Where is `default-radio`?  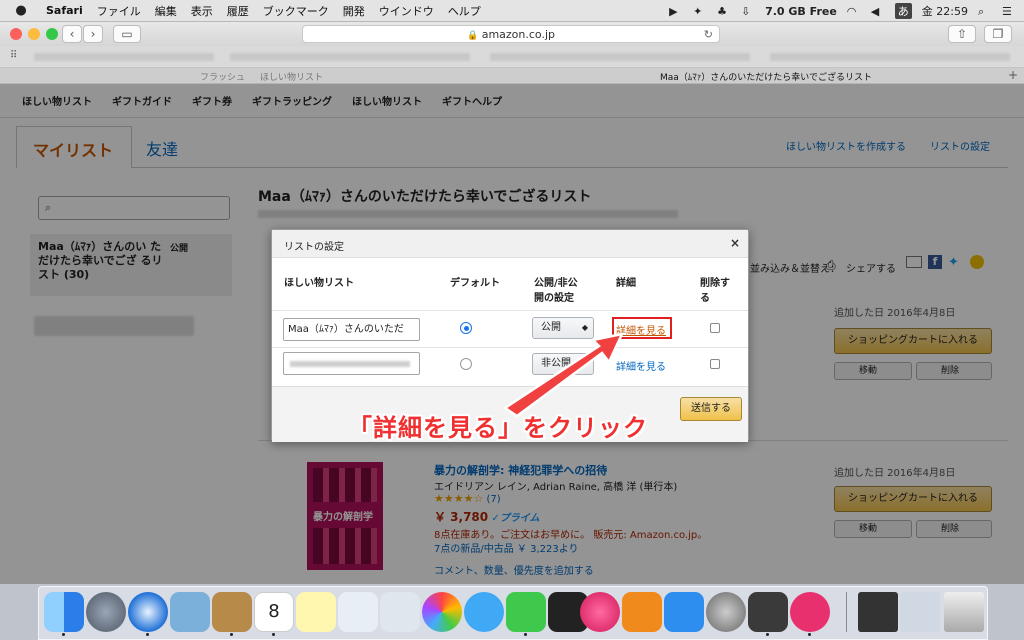
default-radio is located at coordinates (466, 364).